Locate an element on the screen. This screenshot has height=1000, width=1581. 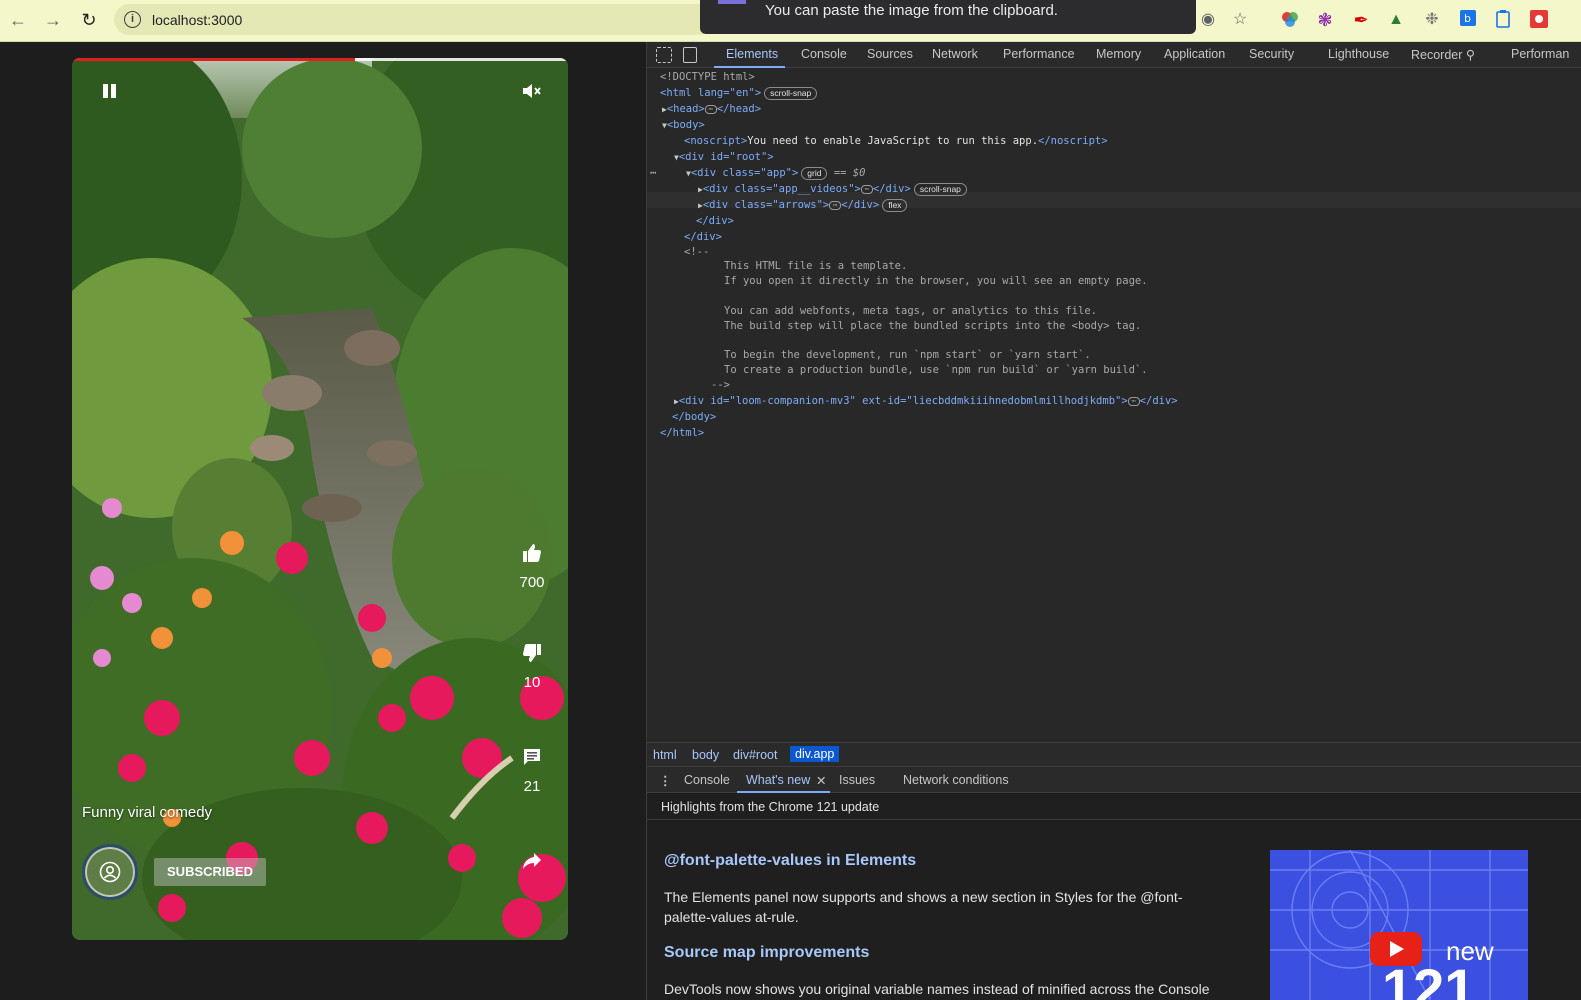
eye-off-icon: ◉ is located at coordinates (1208, 20).